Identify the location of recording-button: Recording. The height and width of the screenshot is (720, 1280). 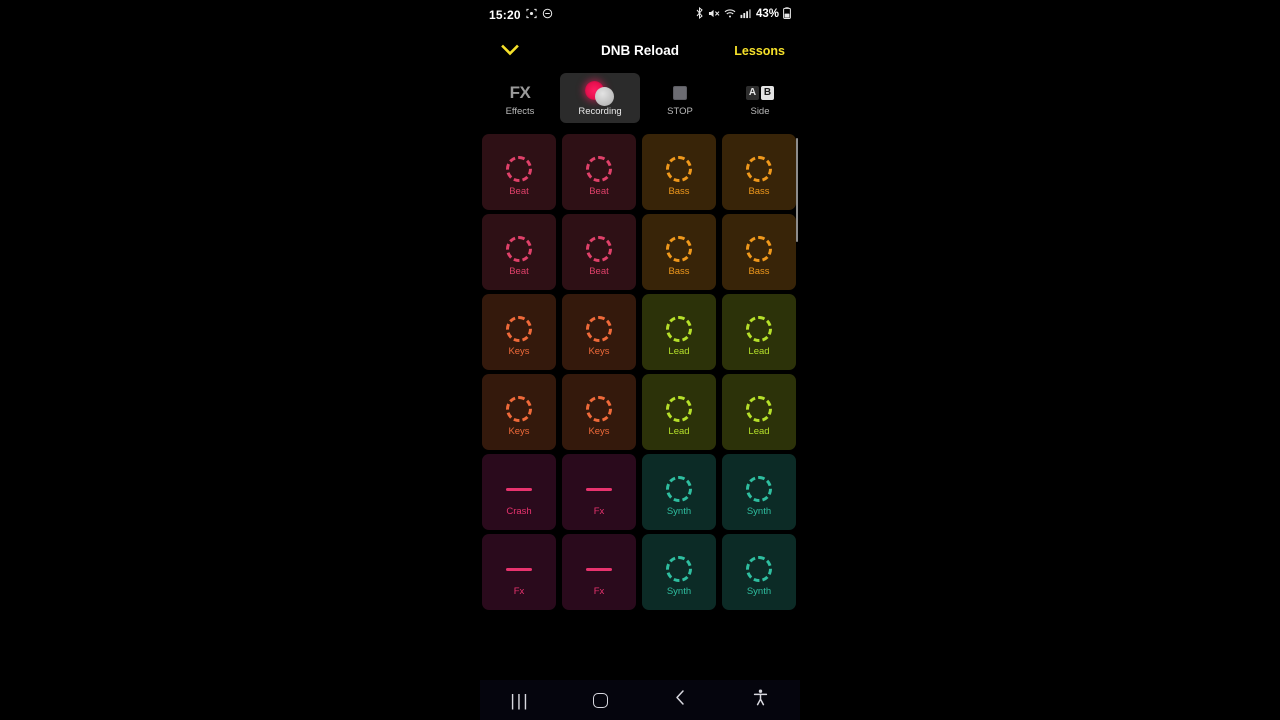
(600, 98).